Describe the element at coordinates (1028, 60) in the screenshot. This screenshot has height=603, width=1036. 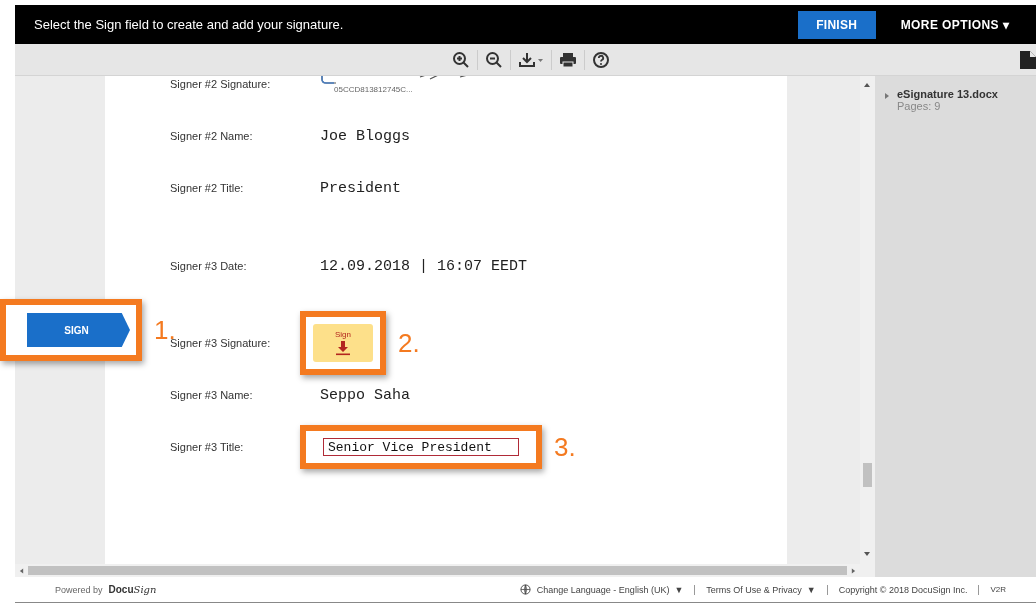
I see `document-icon` at that location.